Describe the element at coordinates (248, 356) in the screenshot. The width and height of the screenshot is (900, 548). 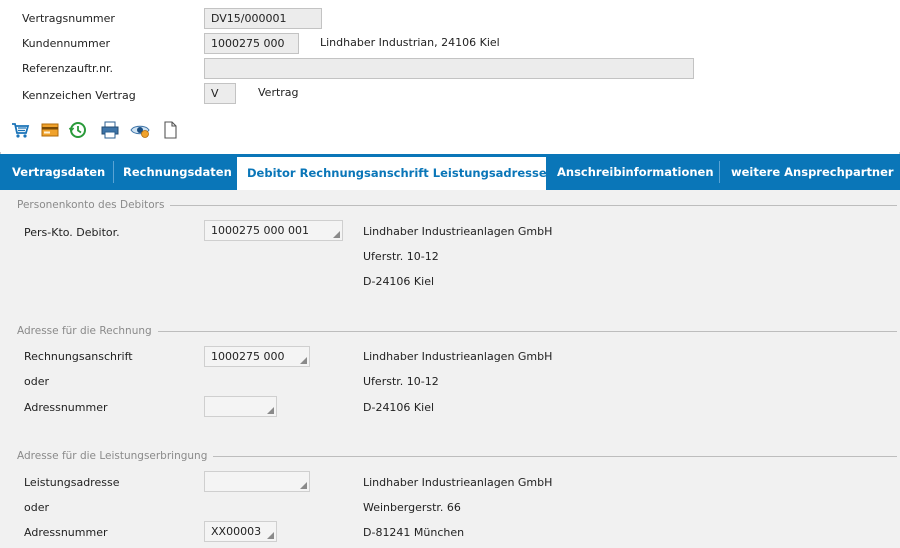
I see `rechnungsanschrift-value: 1000275 000` at that location.